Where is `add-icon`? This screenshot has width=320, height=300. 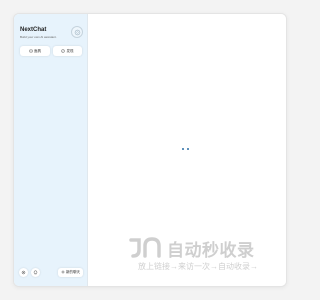
add-icon is located at coordinates (62, 272).